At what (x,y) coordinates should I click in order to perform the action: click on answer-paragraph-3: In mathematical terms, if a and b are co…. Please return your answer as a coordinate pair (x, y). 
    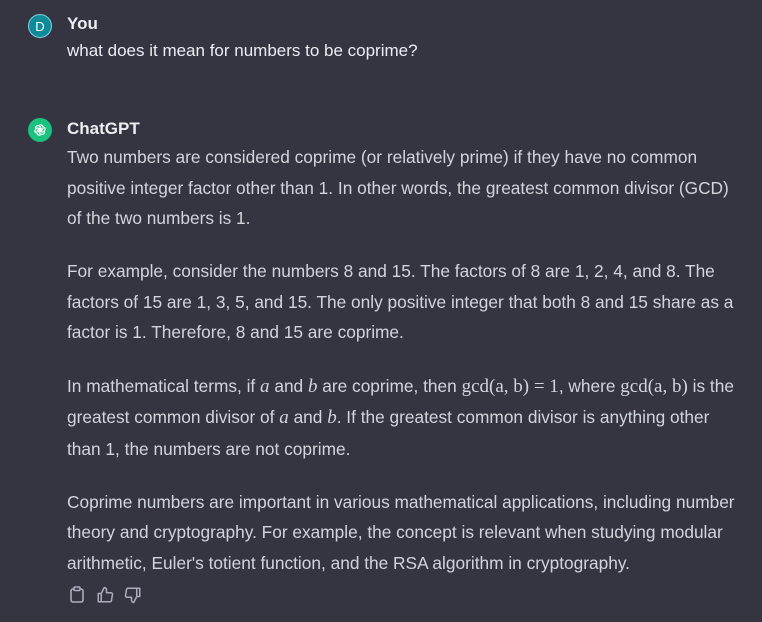
    Looking at the image, I should click on (407, 418).